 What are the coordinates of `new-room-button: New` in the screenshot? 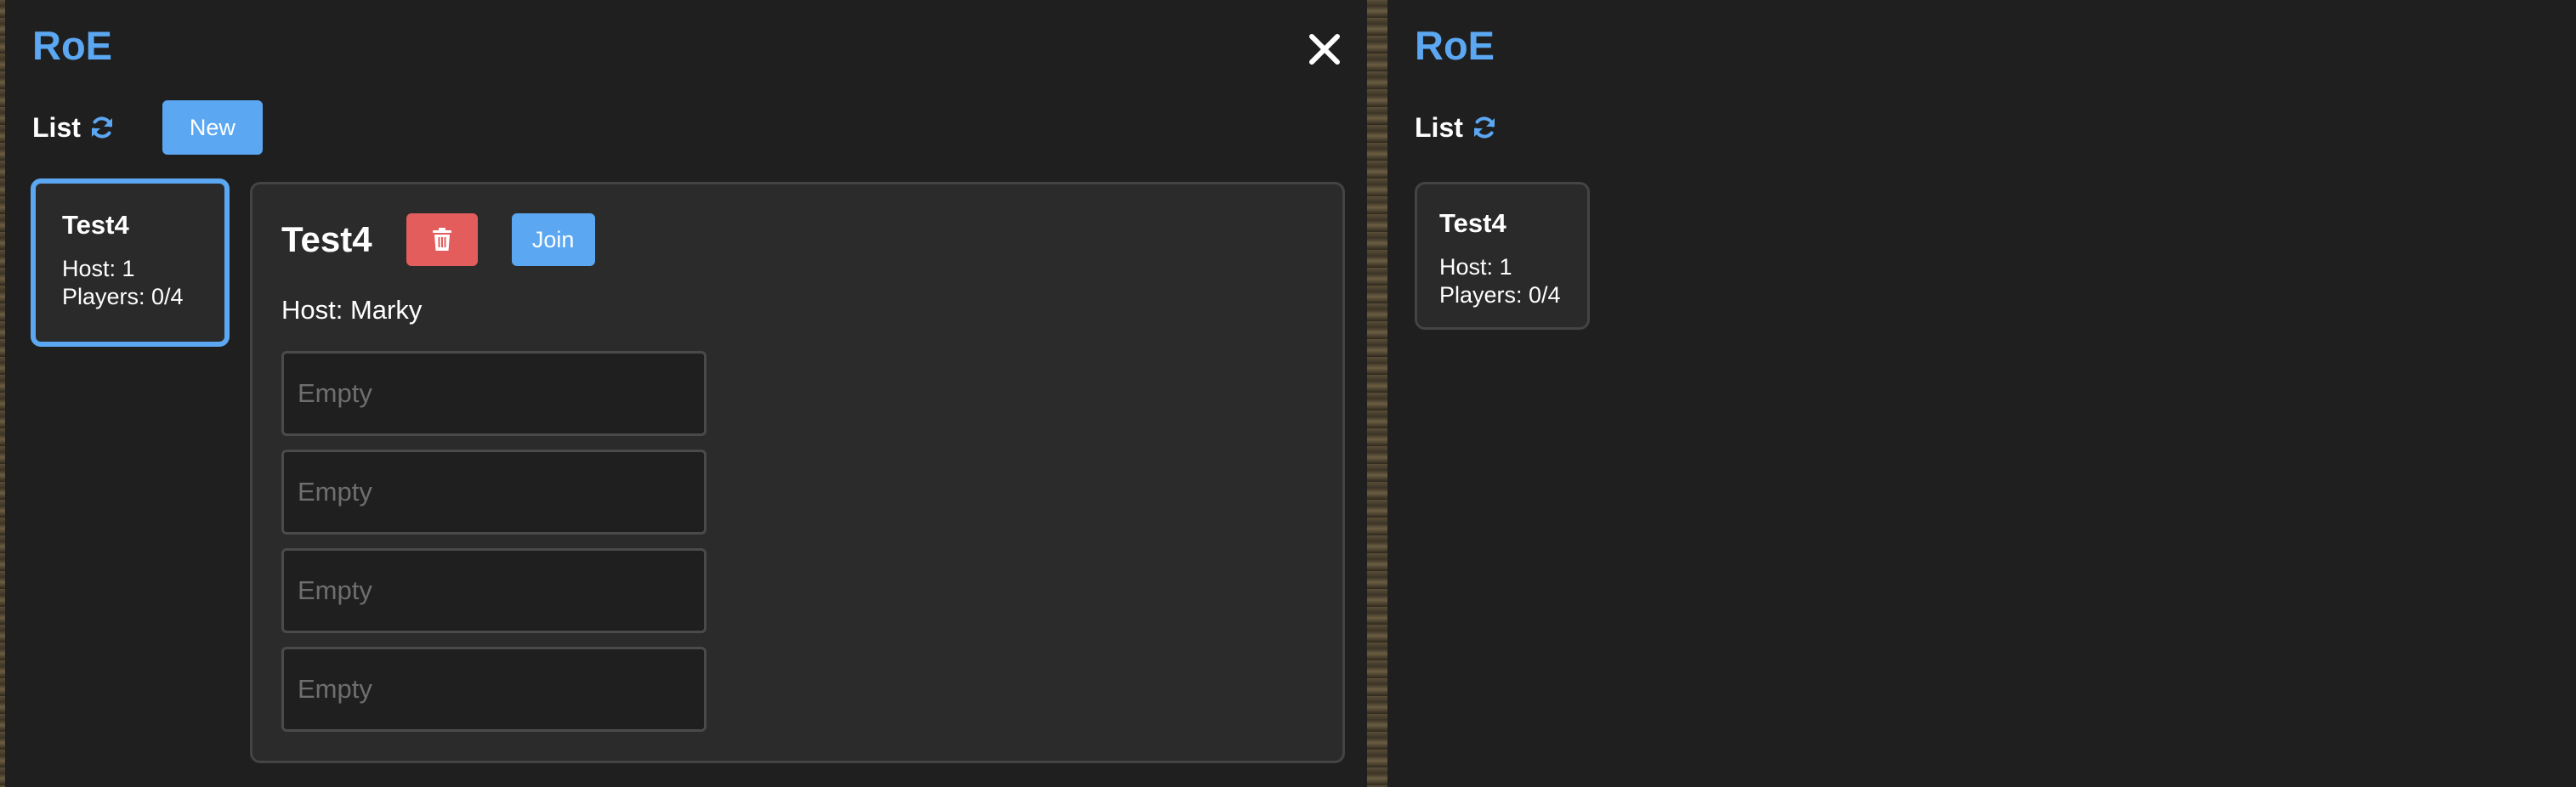 It's located at (213, 127).